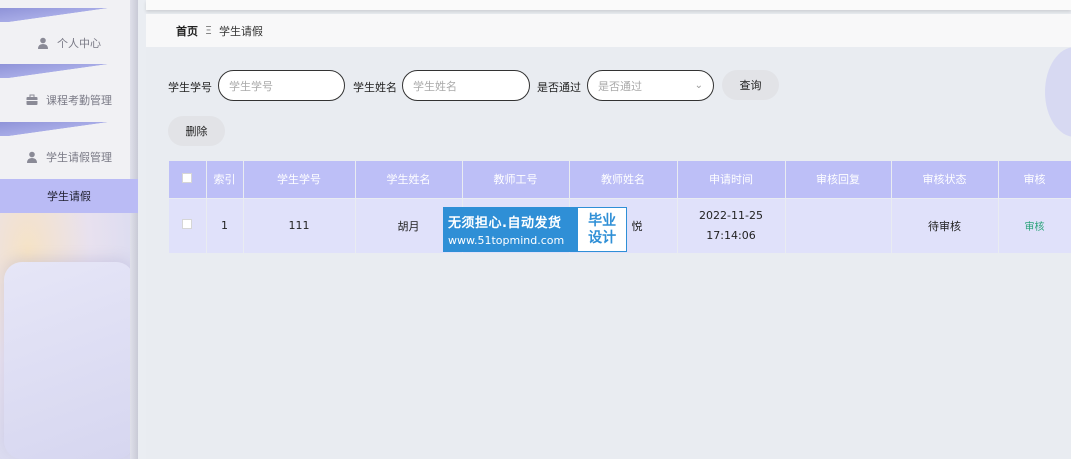 The height and width of the screenshot is (459, 1071). I want to click on column-header: 申请时间, so click(731, 179).